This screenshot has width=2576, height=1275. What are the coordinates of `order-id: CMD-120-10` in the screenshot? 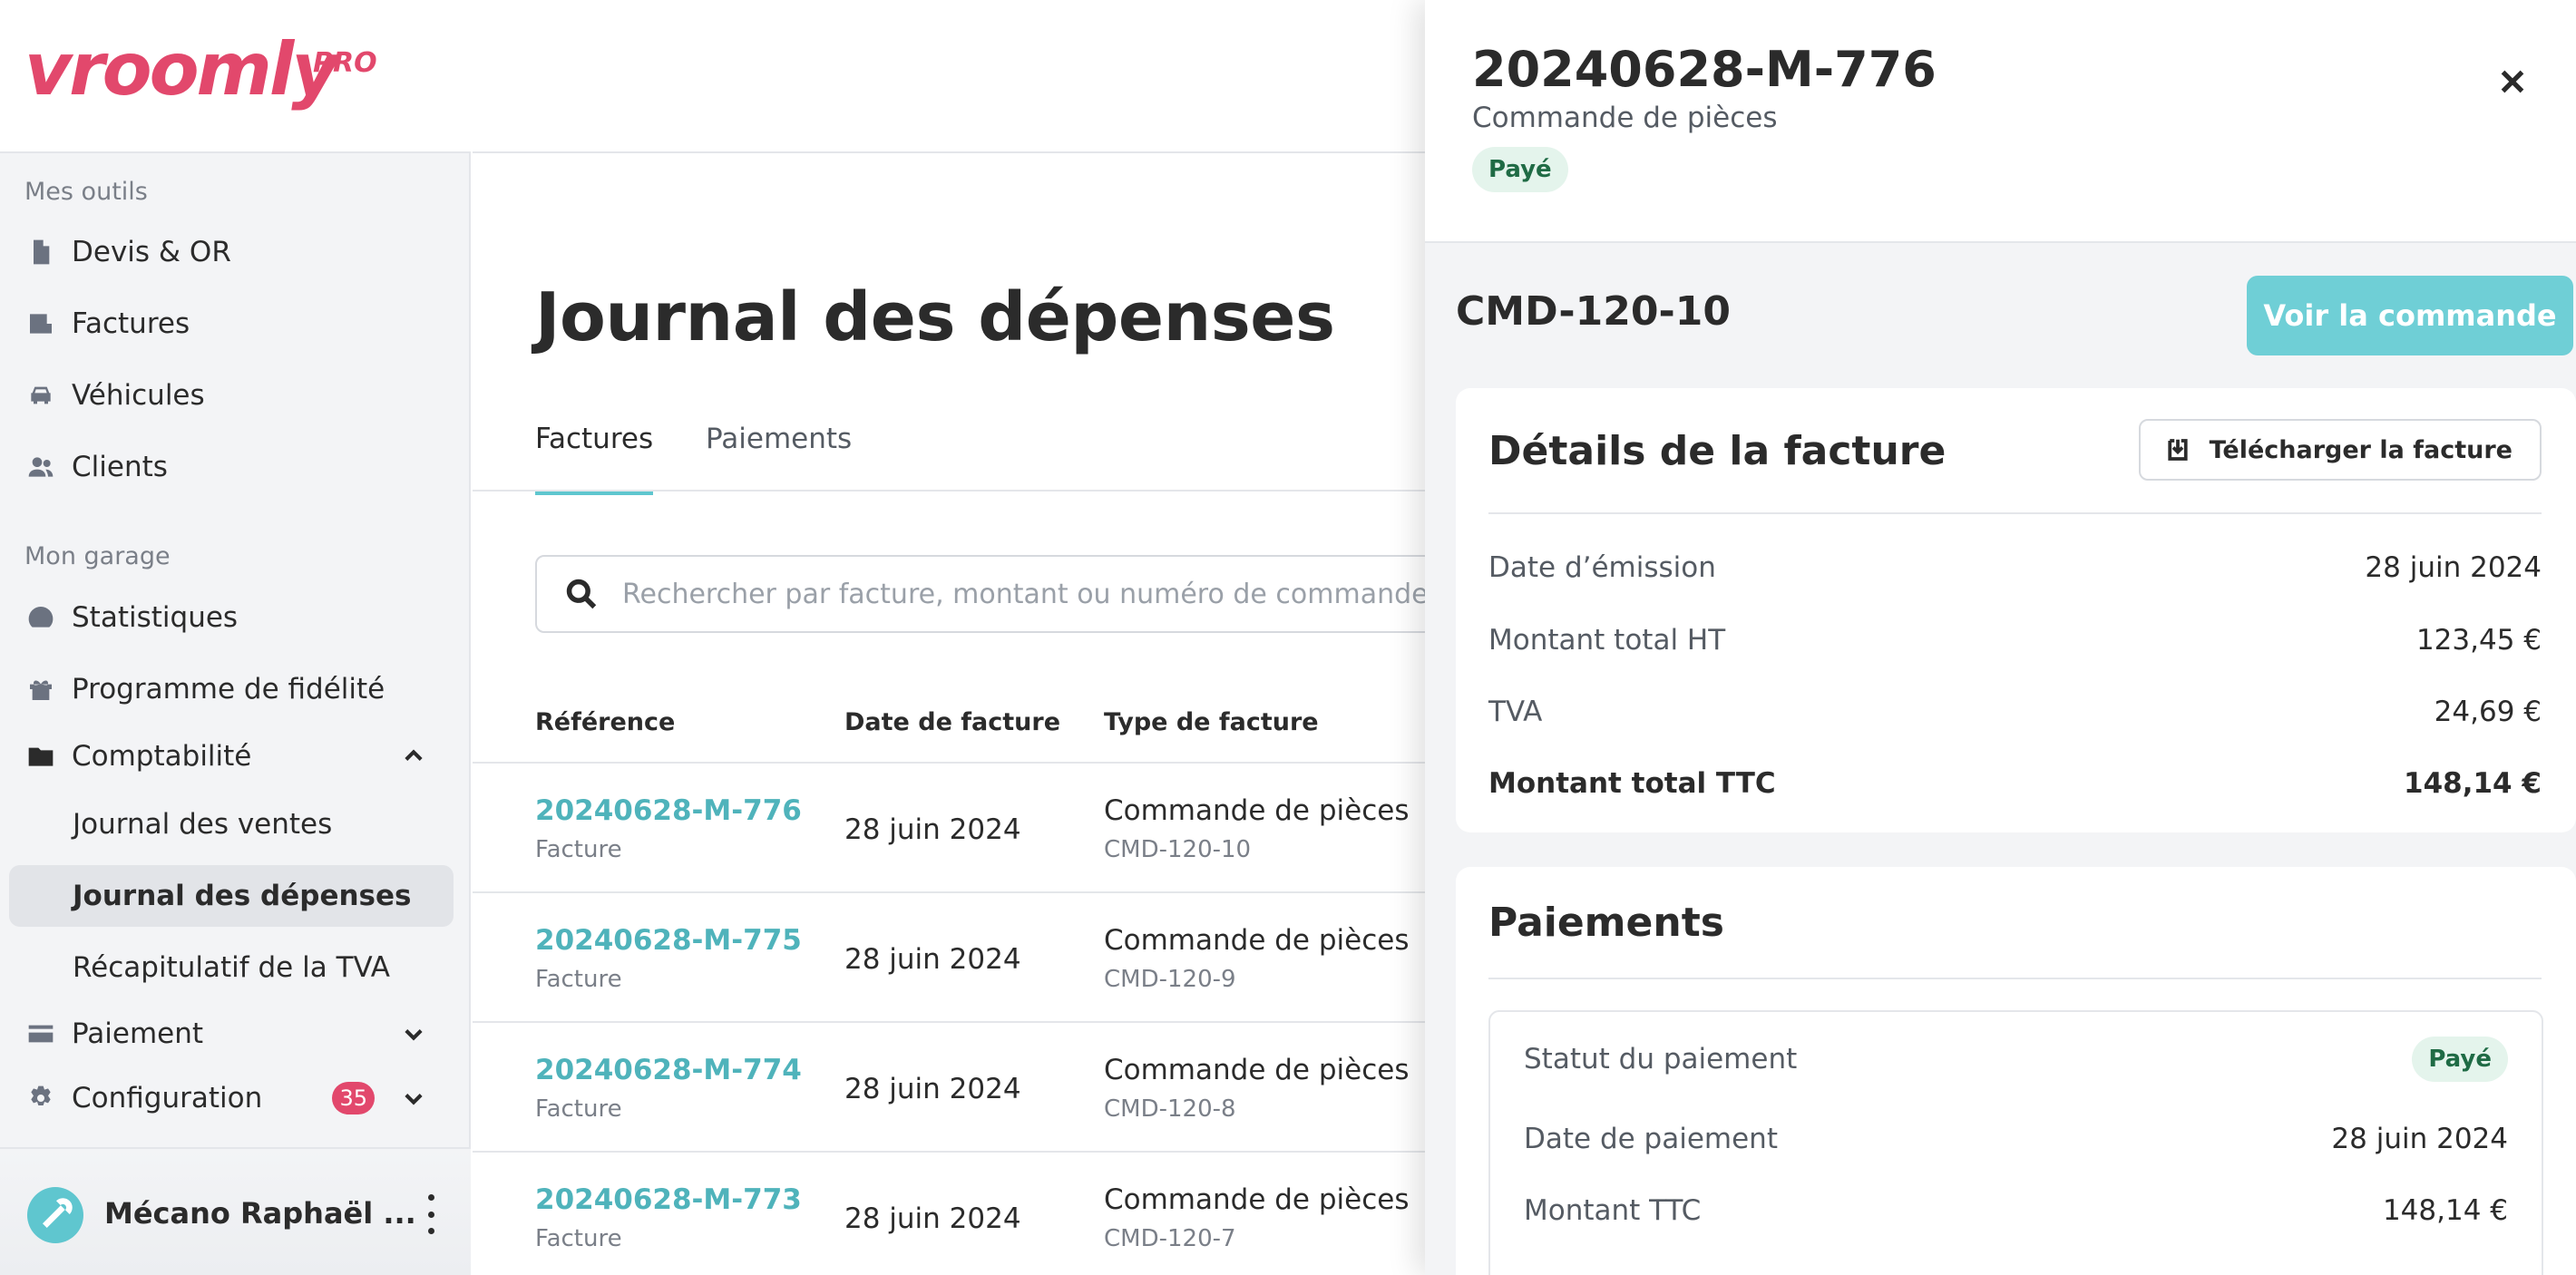 It's located at (1178, 850).